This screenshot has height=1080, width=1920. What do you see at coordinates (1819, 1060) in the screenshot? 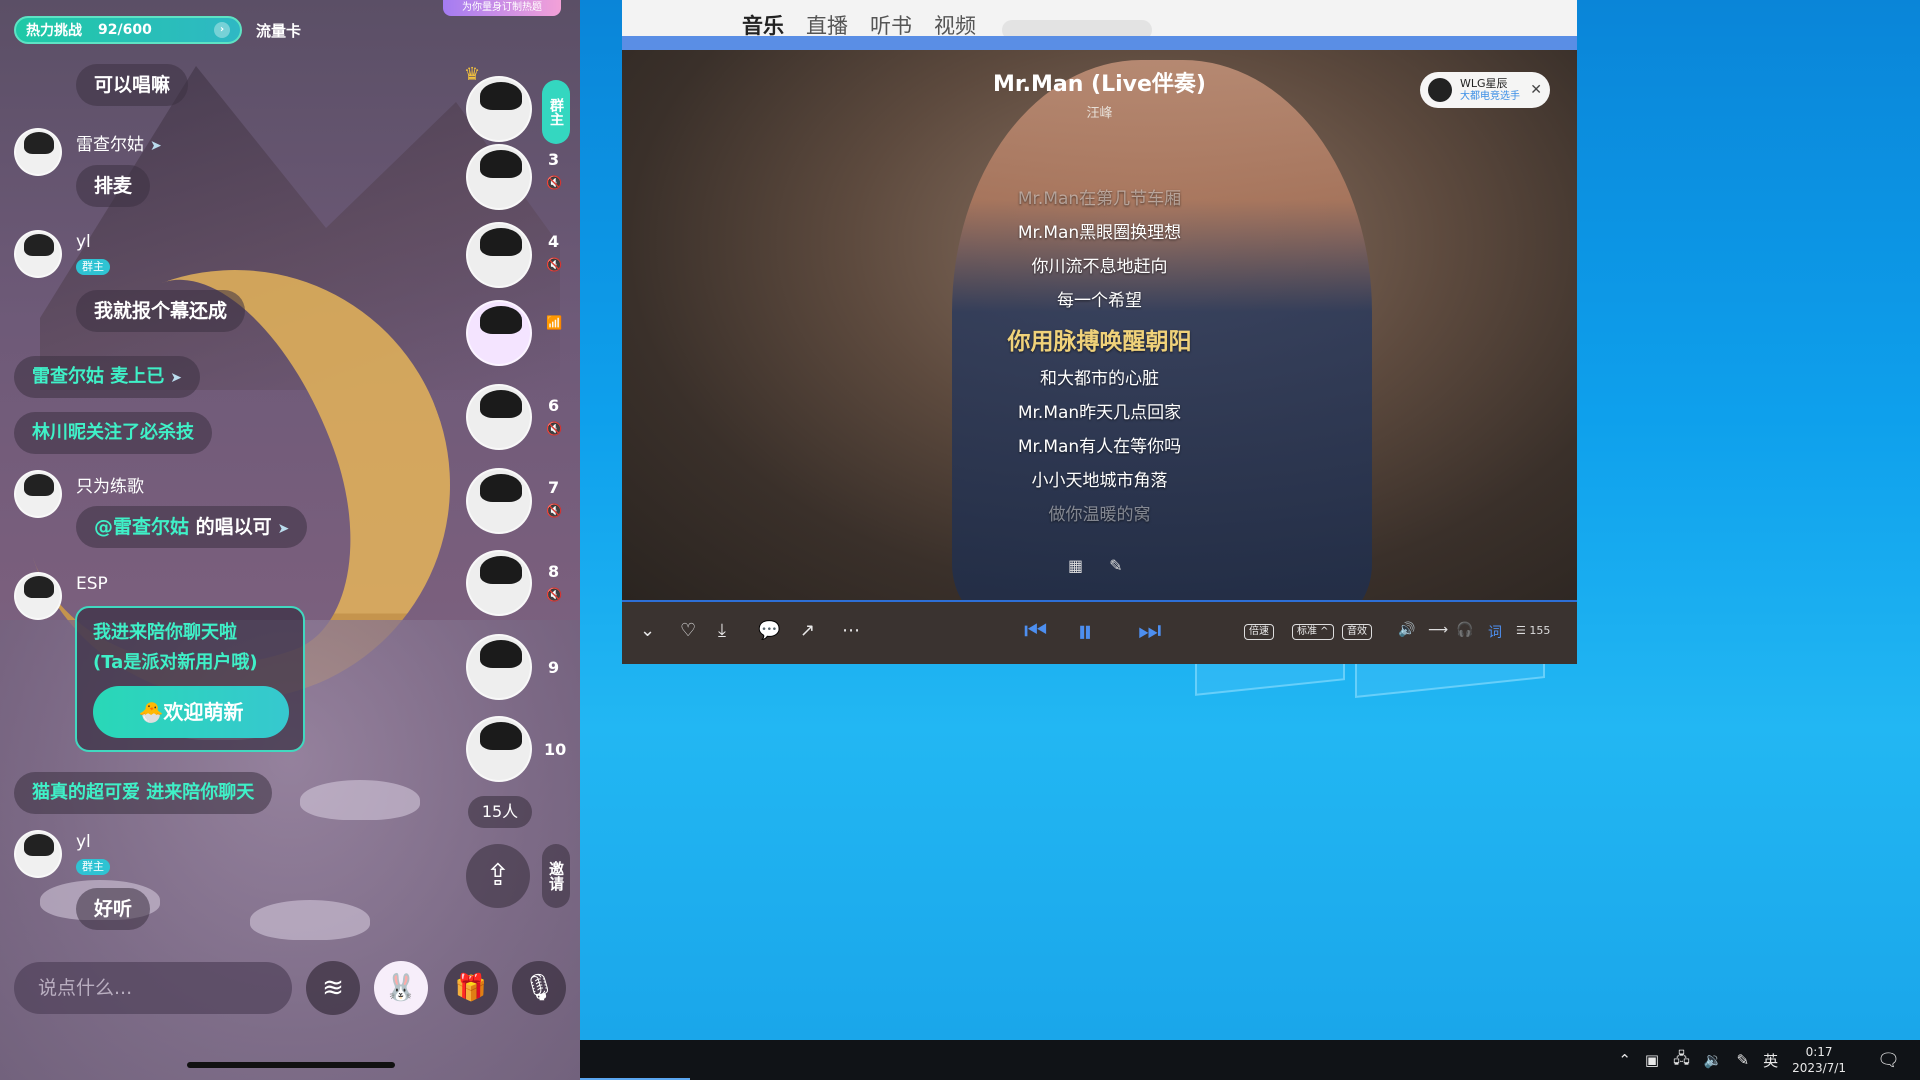
I see `clock: 0:17 2023/7/1` at bounding box center [1819, 1060].